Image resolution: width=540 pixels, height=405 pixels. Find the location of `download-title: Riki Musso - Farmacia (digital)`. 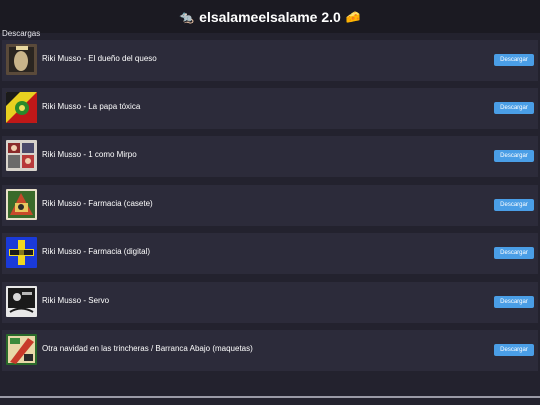

download-title: Riki Musso - Farmacia (digital) is located at coordinates (96, 251).